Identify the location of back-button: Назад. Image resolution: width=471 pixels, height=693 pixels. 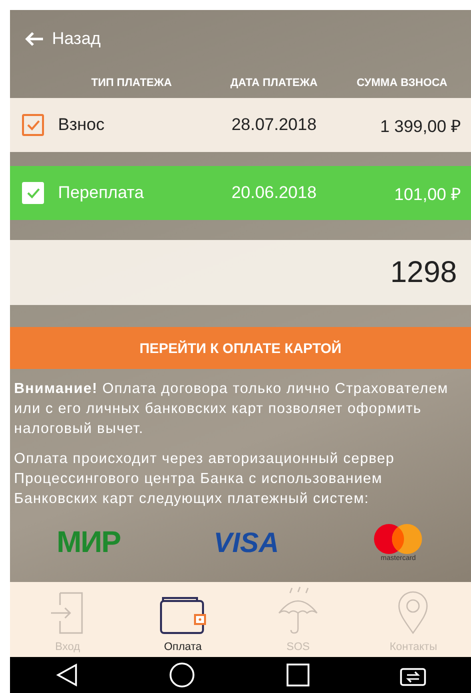
(58, 39).